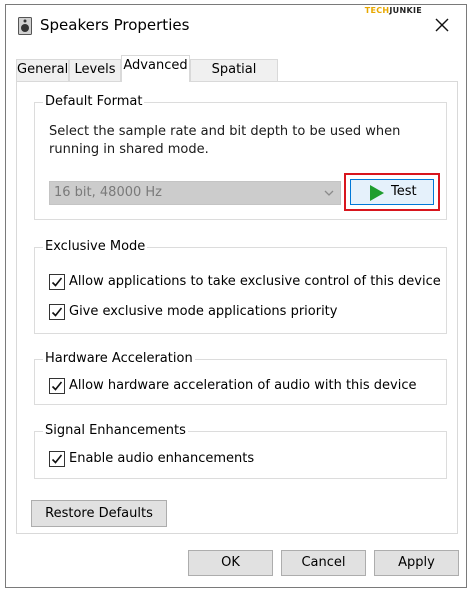 The image size is (474, 593). I want to click on exclusive-control-checkbox, so click(57, 282).